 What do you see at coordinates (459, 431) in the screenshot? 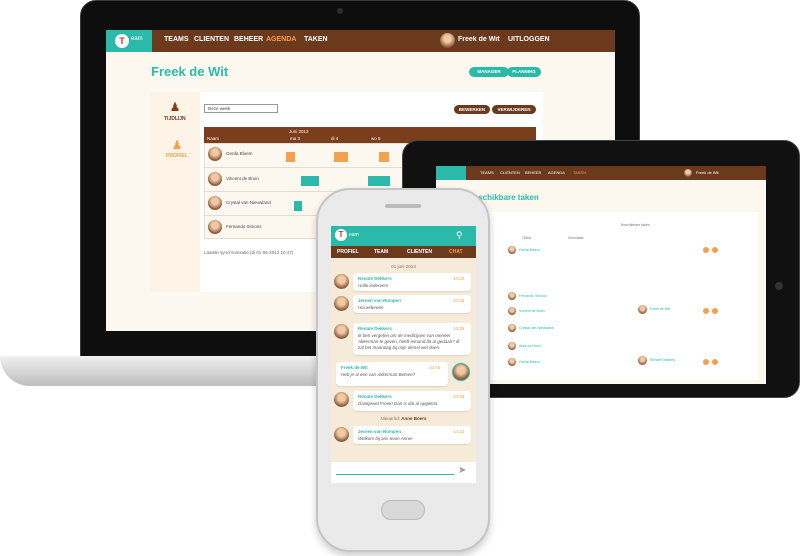
I see `message-time: 14:22` at bounding box center [459, 431].